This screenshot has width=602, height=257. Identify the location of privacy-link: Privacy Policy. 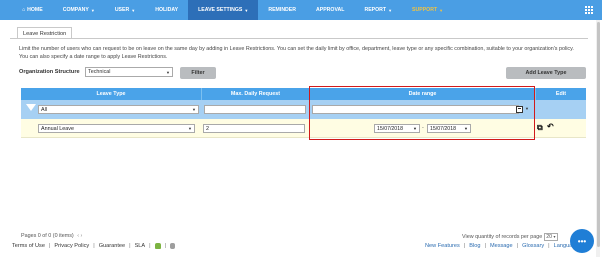
(71, 246).